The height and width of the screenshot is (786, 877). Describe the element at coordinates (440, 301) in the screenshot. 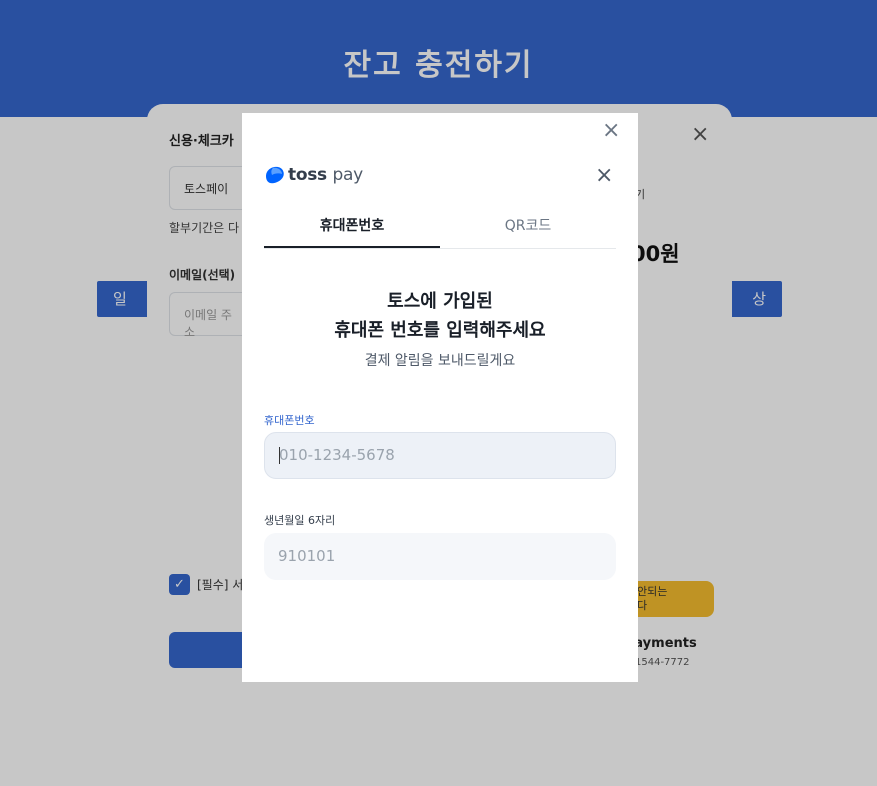

I see `heading-line-1: 토스에 가입된` at that location.